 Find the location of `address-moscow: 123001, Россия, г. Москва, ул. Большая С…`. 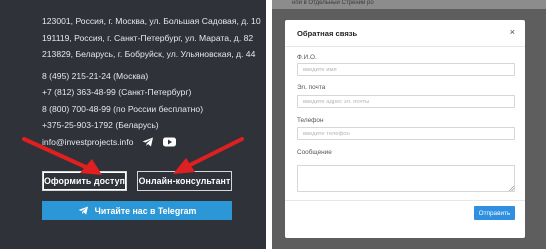

address-moscow: 123001, Россия, г. Москва, ул. Большая С… is located at coordinates (151, 21).